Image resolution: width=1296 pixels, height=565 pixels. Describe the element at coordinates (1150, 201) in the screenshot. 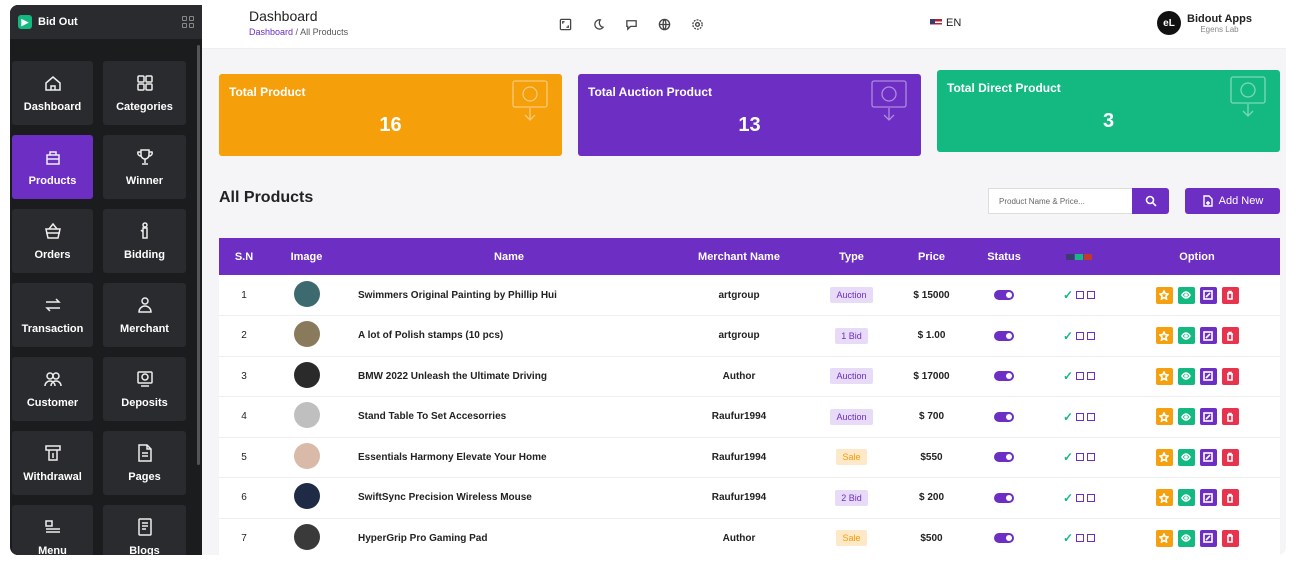

I see `search-button` at that location.